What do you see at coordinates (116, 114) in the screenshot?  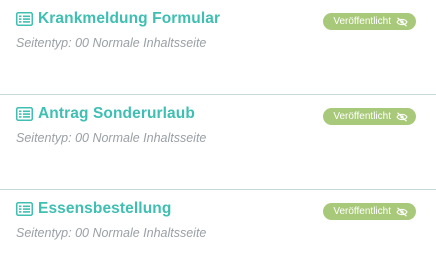 I see `page-title: Antrag Sonderurlaub` at bounding box center [116, 114].